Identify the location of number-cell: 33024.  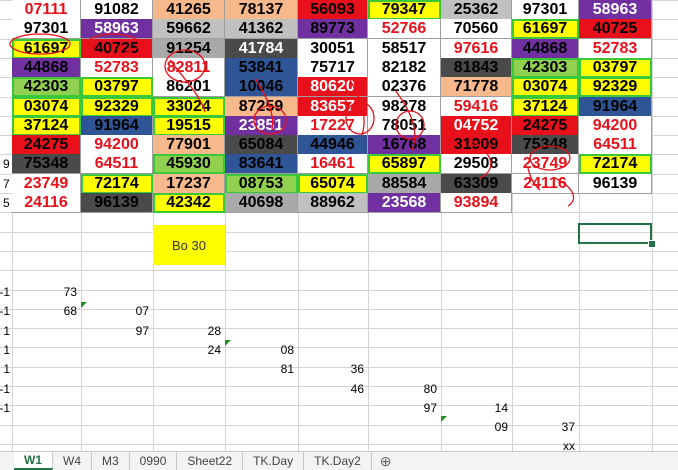
(189, 107).